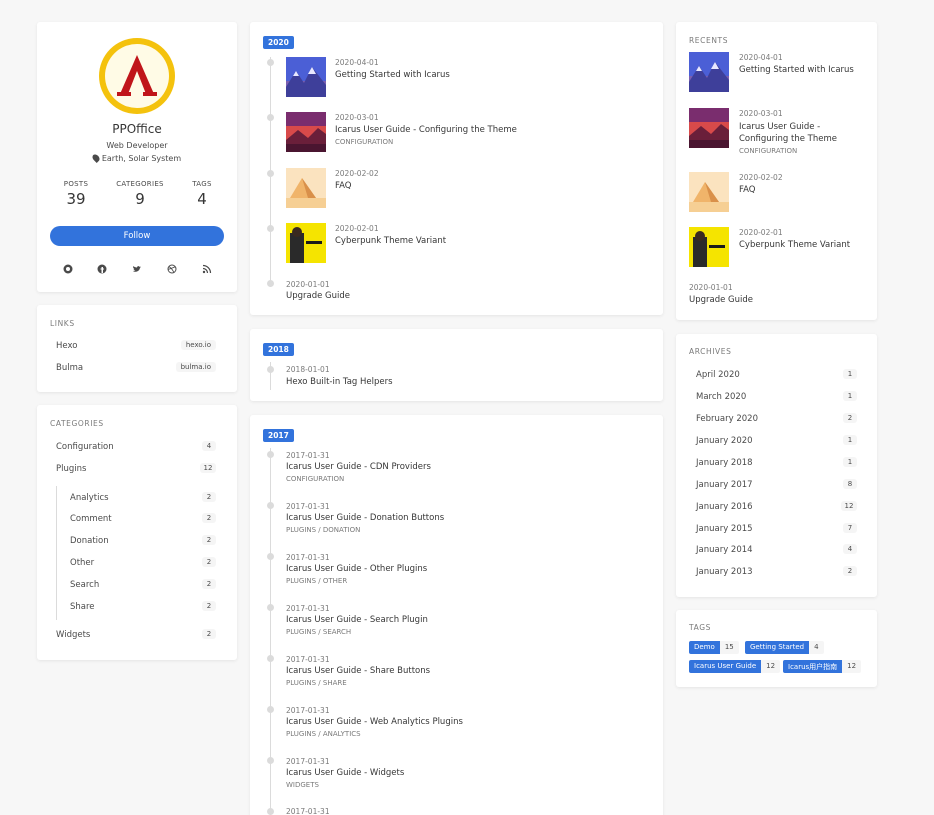 The image size is (934, 815). I want to click on link-item-hexo: Hexo hexo.io, so click(136, 346).